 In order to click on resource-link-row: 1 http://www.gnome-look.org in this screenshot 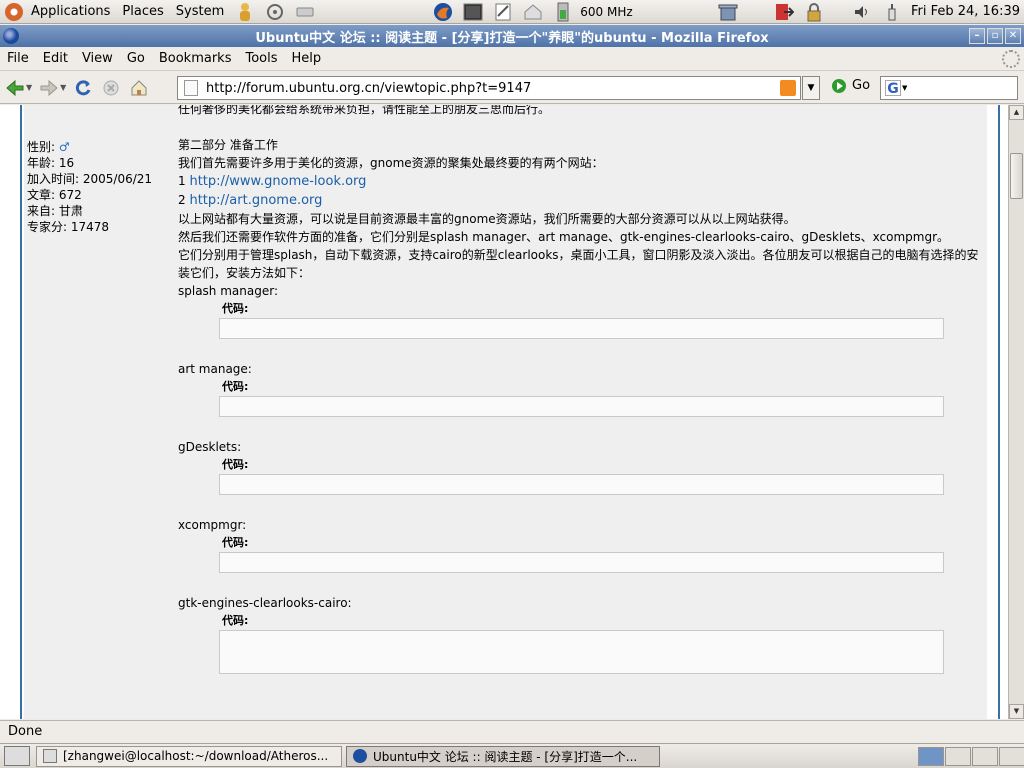, I will do `click(583, 181)`.